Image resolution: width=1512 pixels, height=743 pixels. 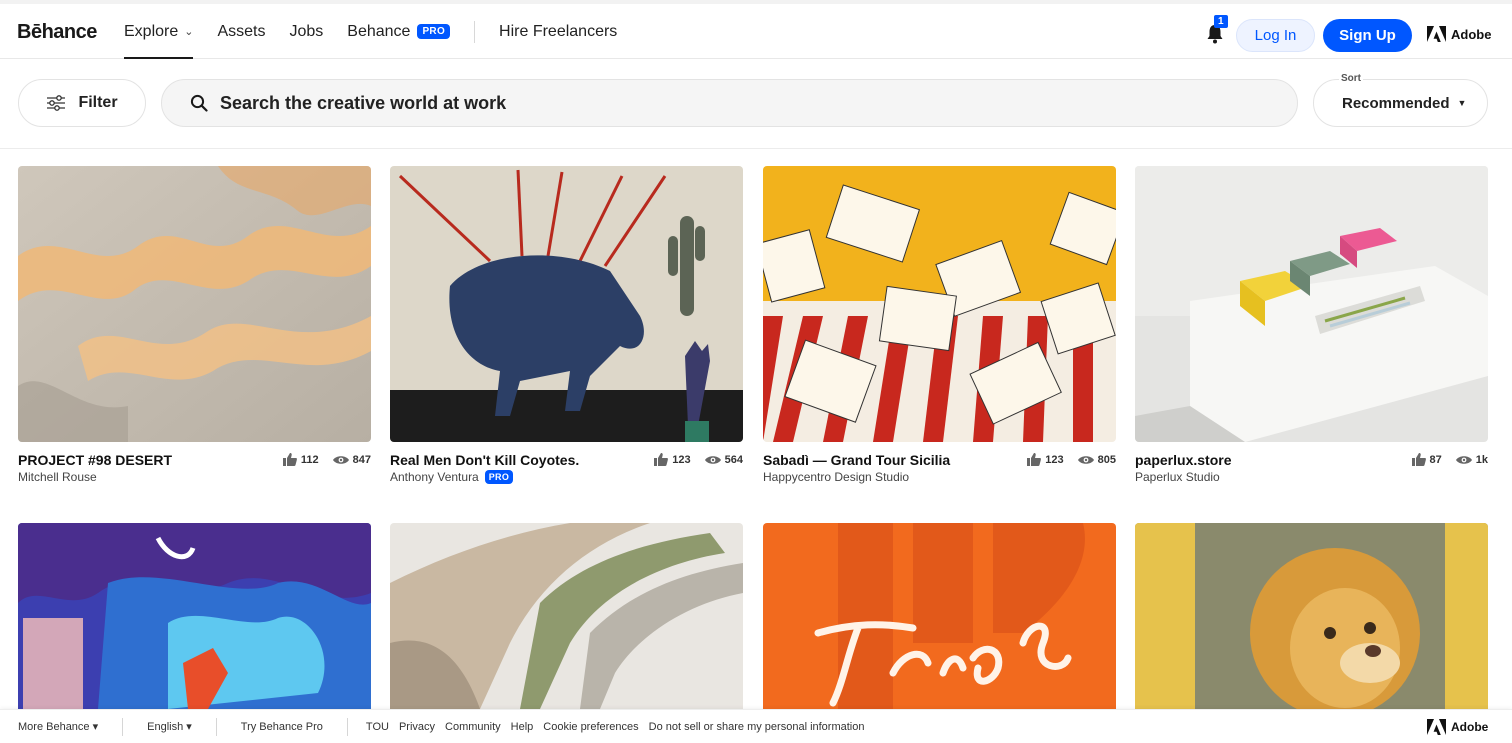 I want to click on owner-name: Happycentro Design Studio, so click(x=836, y=477).